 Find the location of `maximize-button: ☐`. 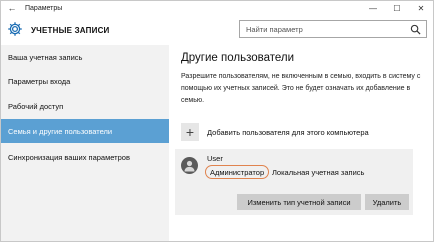

maximize-button: ☐ is located at coordinates (397, 8).